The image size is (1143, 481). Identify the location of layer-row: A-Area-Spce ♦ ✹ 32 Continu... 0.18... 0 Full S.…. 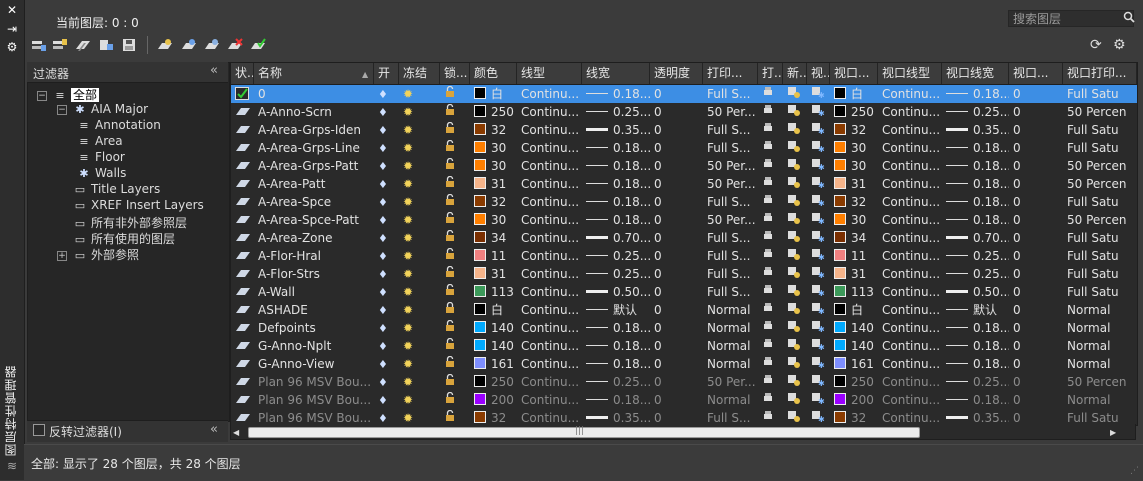
(684, 202).